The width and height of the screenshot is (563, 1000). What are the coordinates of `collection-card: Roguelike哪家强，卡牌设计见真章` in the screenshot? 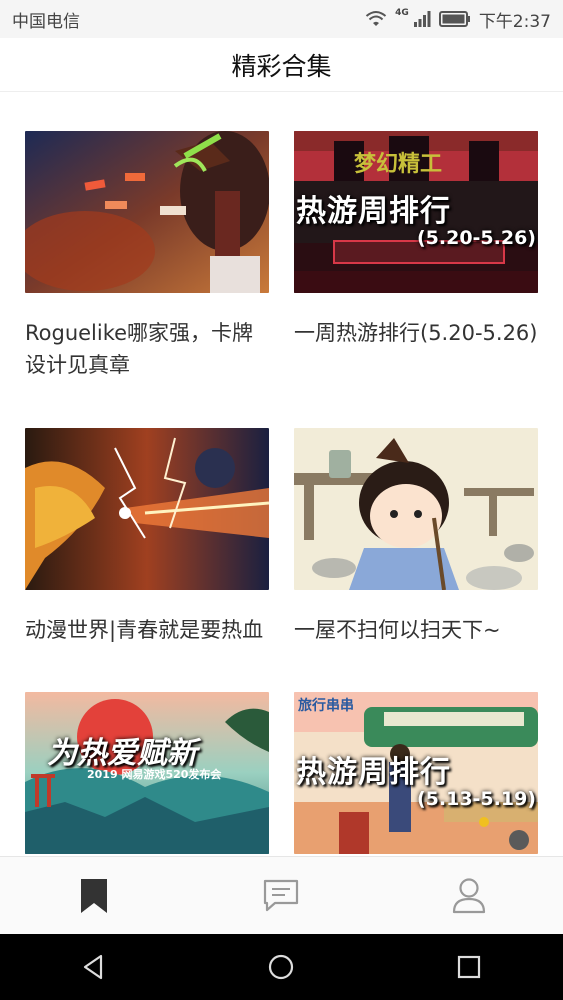 It's located at (147, 256).